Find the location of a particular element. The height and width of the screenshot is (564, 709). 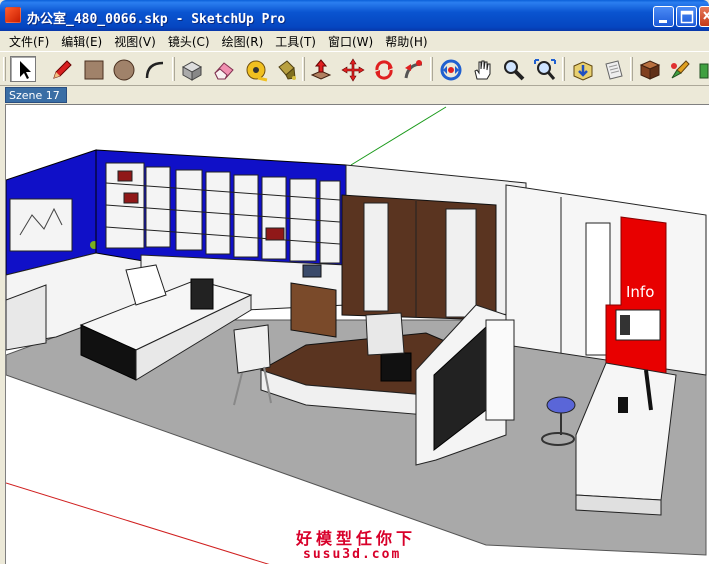

rectangle-icon is located at coordinates (94, 70).